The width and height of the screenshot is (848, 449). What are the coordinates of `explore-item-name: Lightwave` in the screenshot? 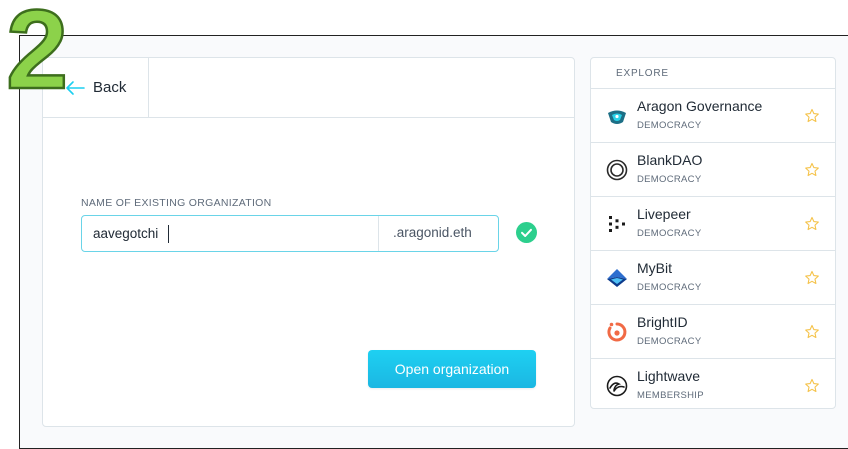 It's located at (669, 376).